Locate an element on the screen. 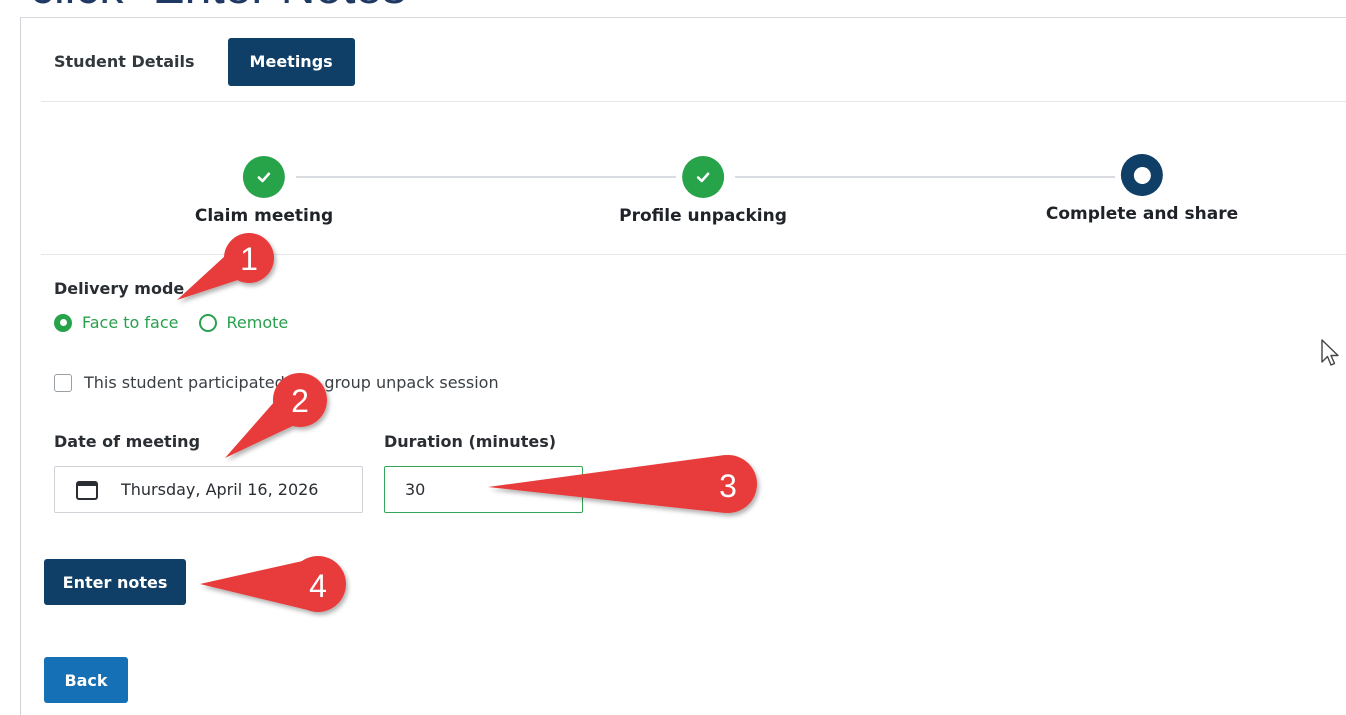 The width and height of the screenshot is (1346, 715). tab-bar: Student Details Meetings is located at coordinates (198, 62).